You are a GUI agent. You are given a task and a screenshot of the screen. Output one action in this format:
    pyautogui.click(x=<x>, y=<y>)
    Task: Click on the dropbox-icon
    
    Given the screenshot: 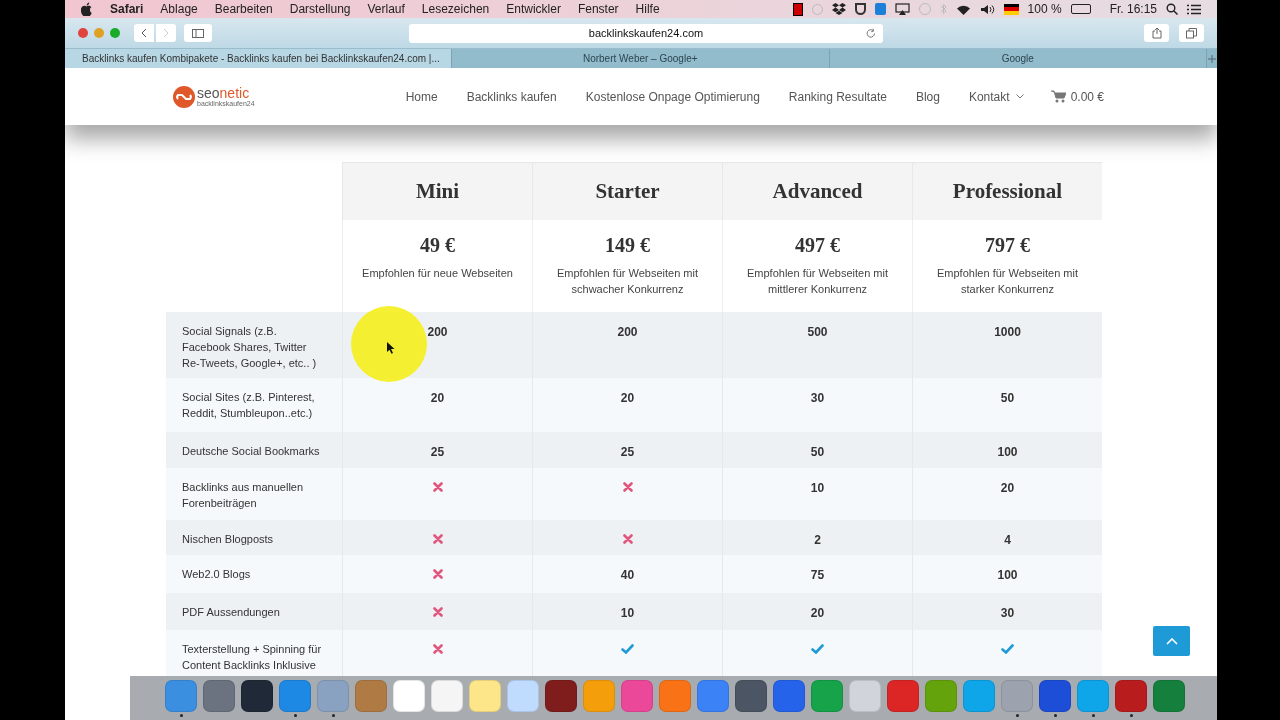 What is the action you would take?
    pyautogui.click(x=838, y=9)
    